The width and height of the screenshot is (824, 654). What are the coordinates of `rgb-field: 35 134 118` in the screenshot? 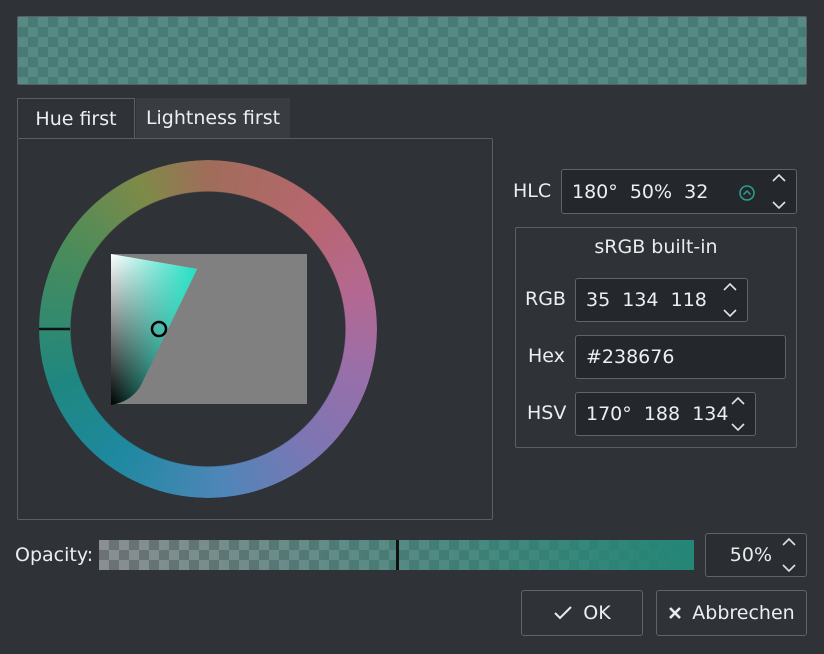 It's located at (661, 300).